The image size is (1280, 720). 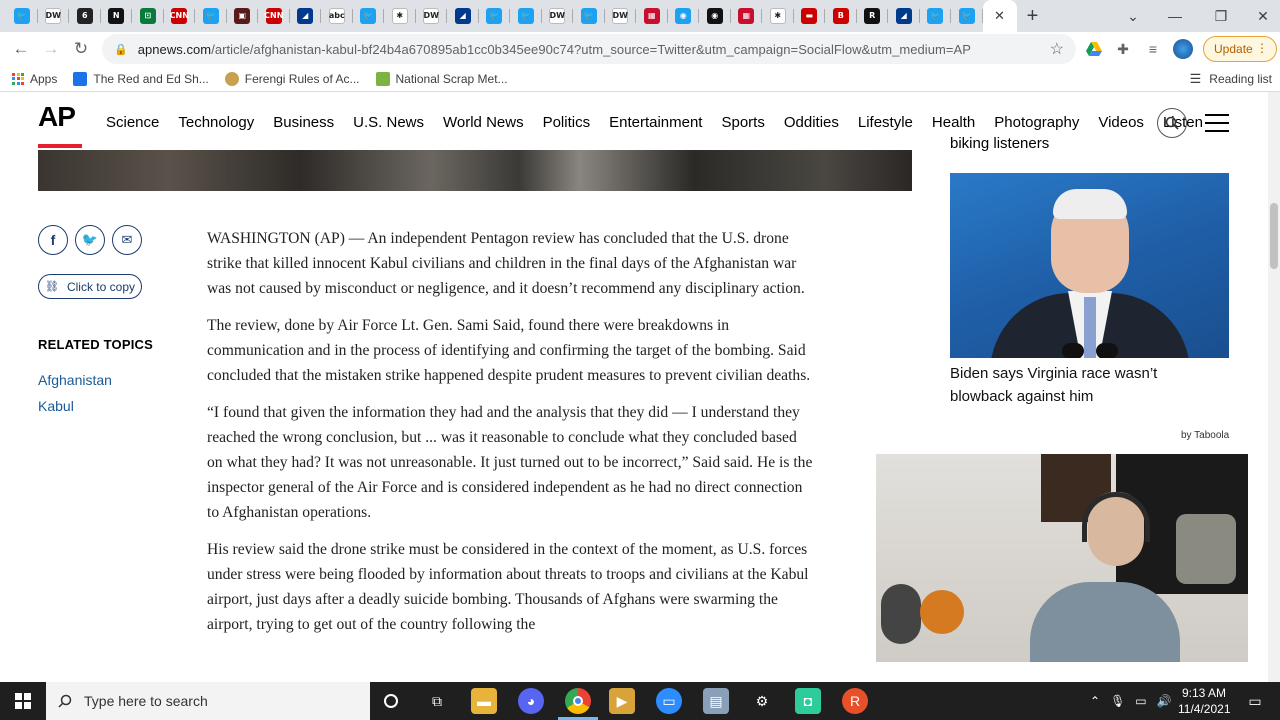 I want to click on bookmark-star-icon: ☆, so click(x=1057, y=49).